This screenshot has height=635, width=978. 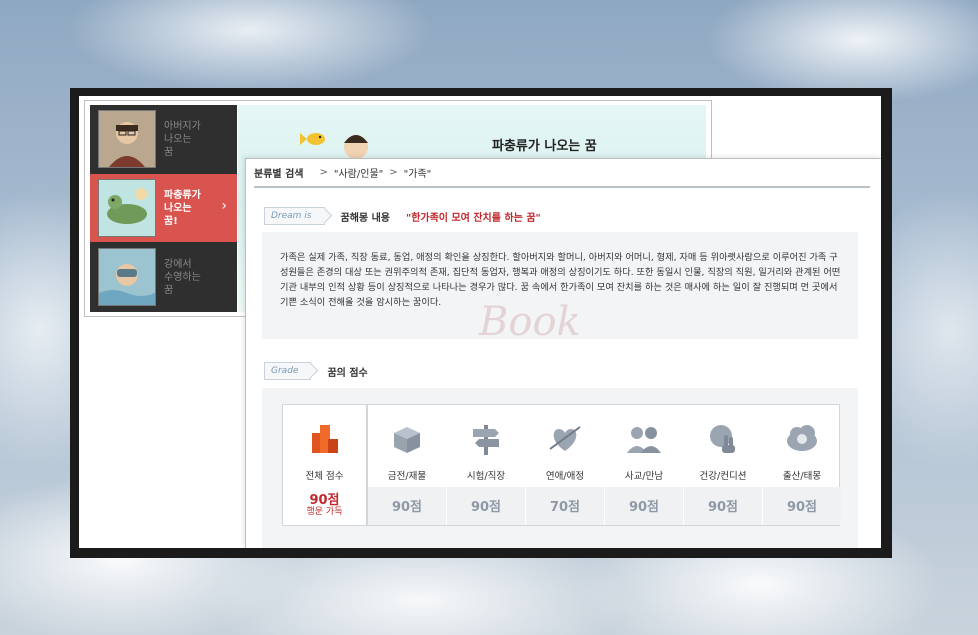 What do you see at coordinates (224, 206) in the screenshot?
I see `chevron-right-icon: ›` at bounding box center [224, 206].